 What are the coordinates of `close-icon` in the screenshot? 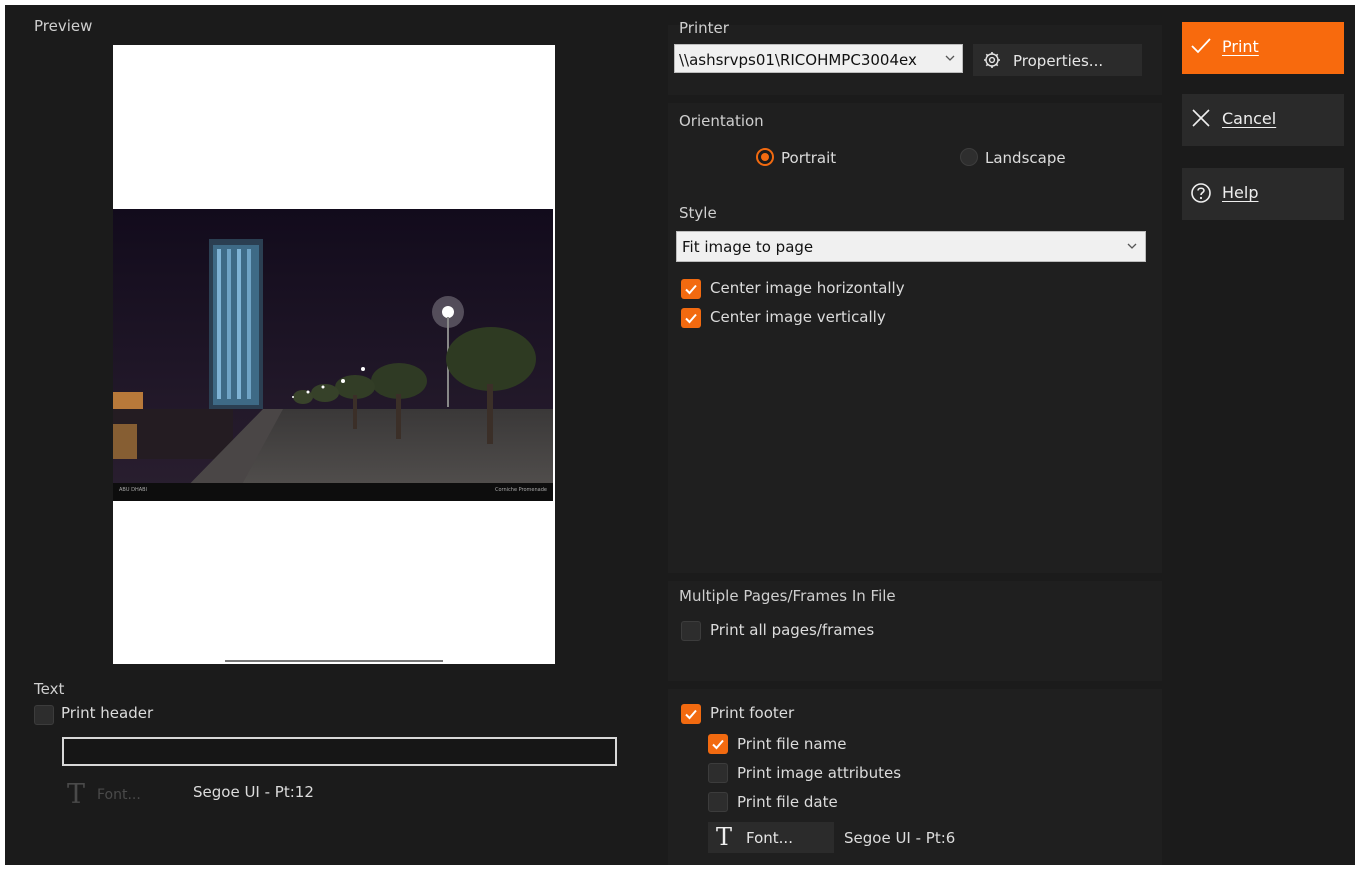 It's located at (1201, 118).